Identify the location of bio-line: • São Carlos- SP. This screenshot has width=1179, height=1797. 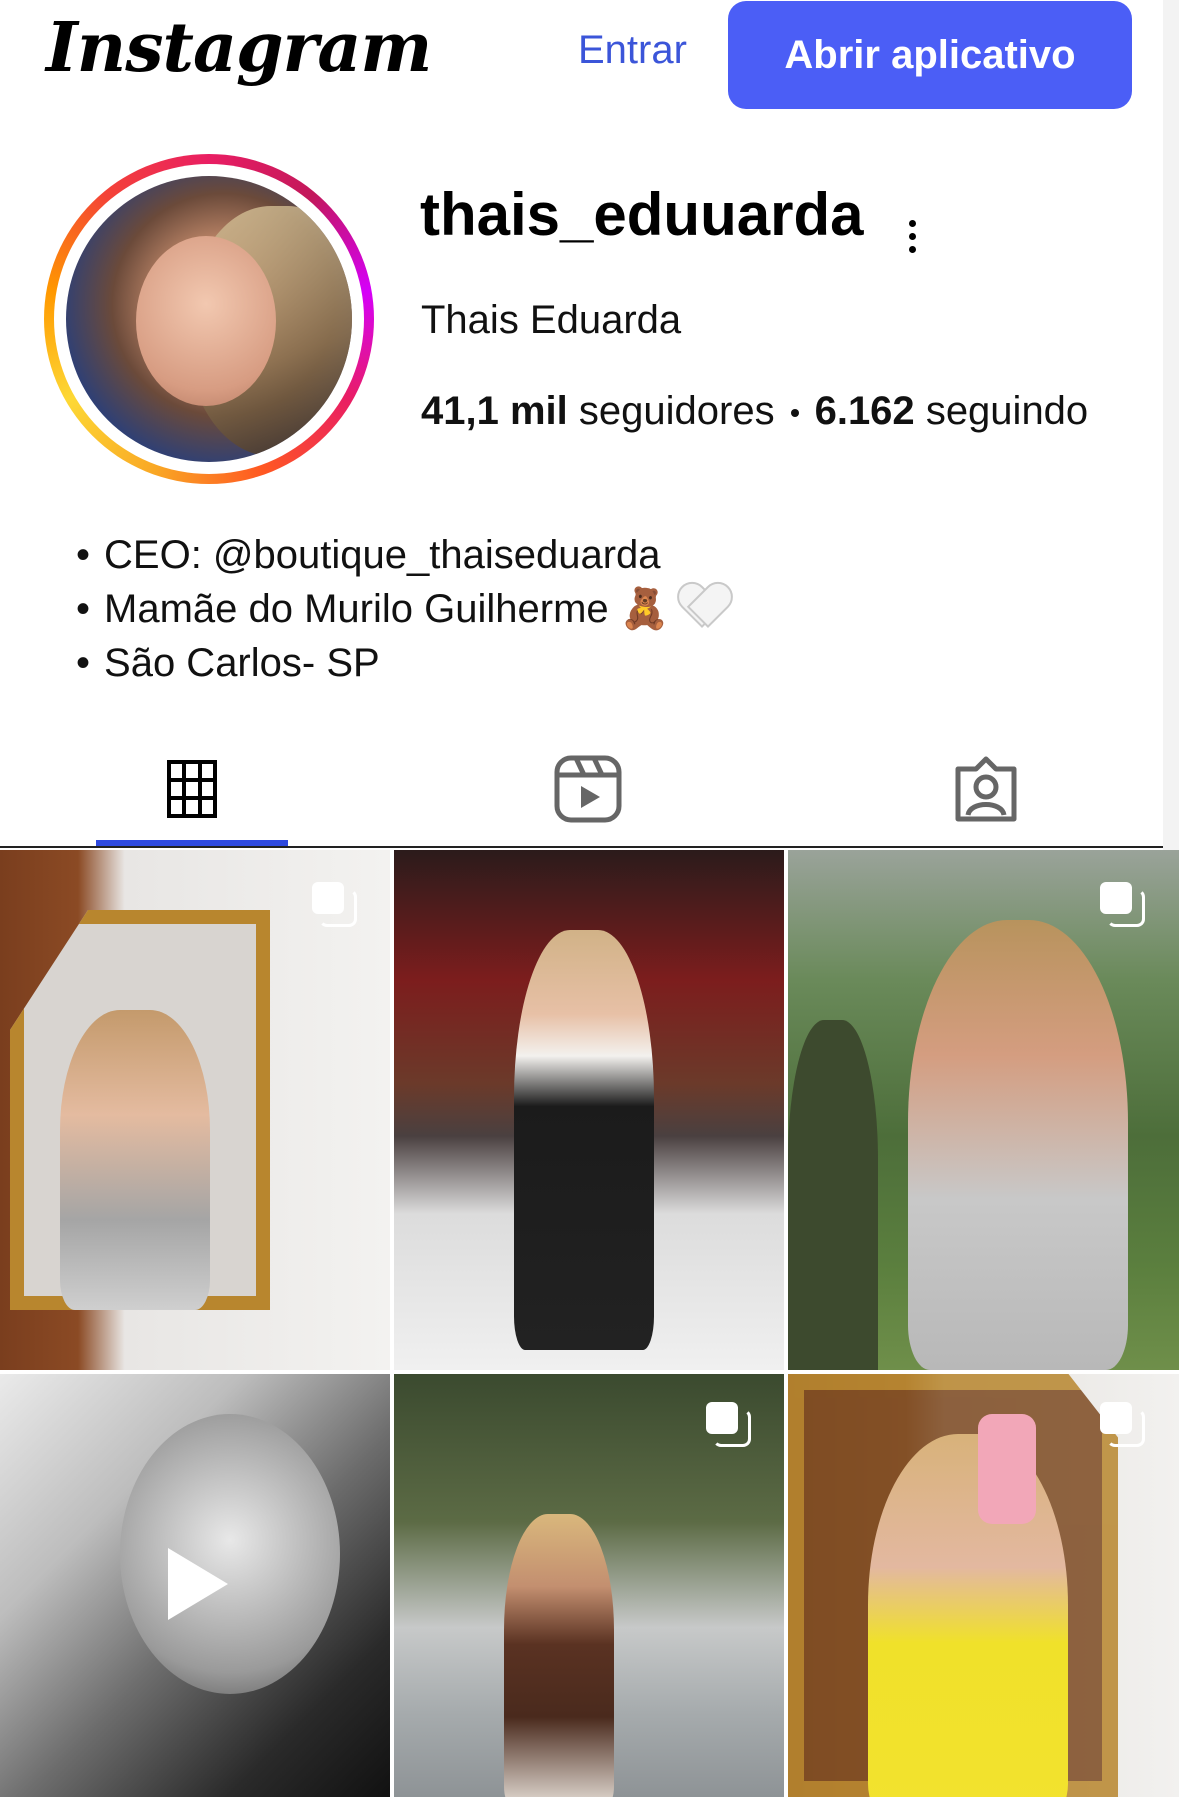
(228, 663).